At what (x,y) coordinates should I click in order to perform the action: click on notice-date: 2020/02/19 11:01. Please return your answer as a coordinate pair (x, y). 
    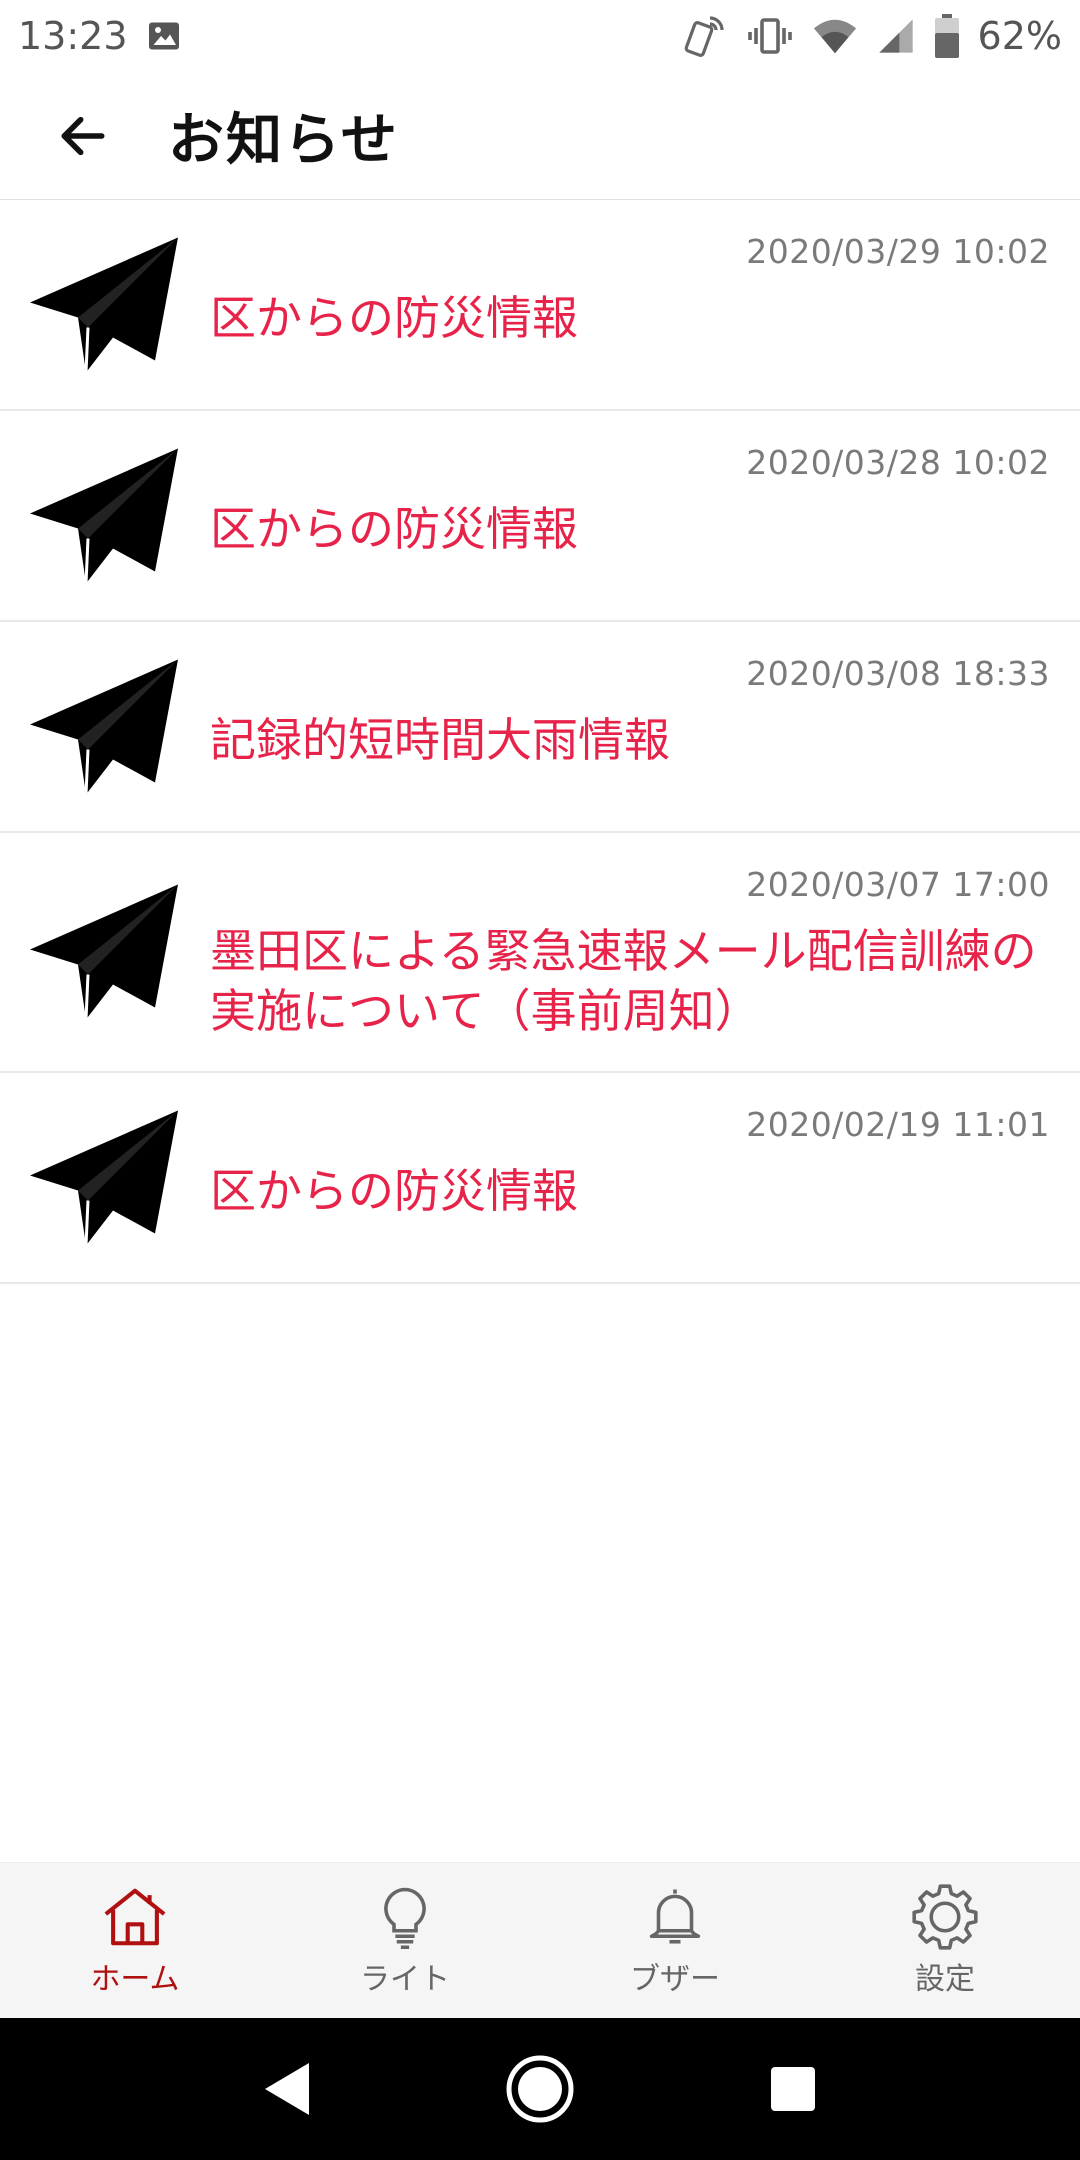
    Looking at the image, I should click on (898, 1124).